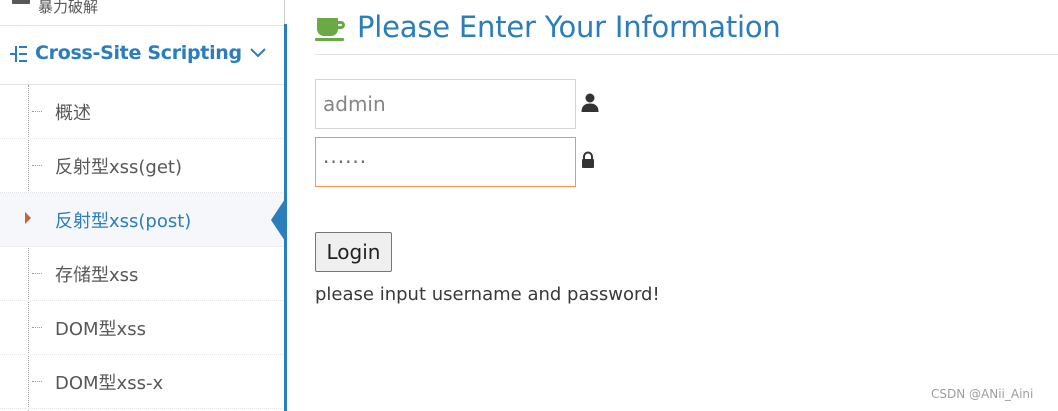  I want to click on sidebar-group-label: Cross-Site Scripting, so click(138, 53).